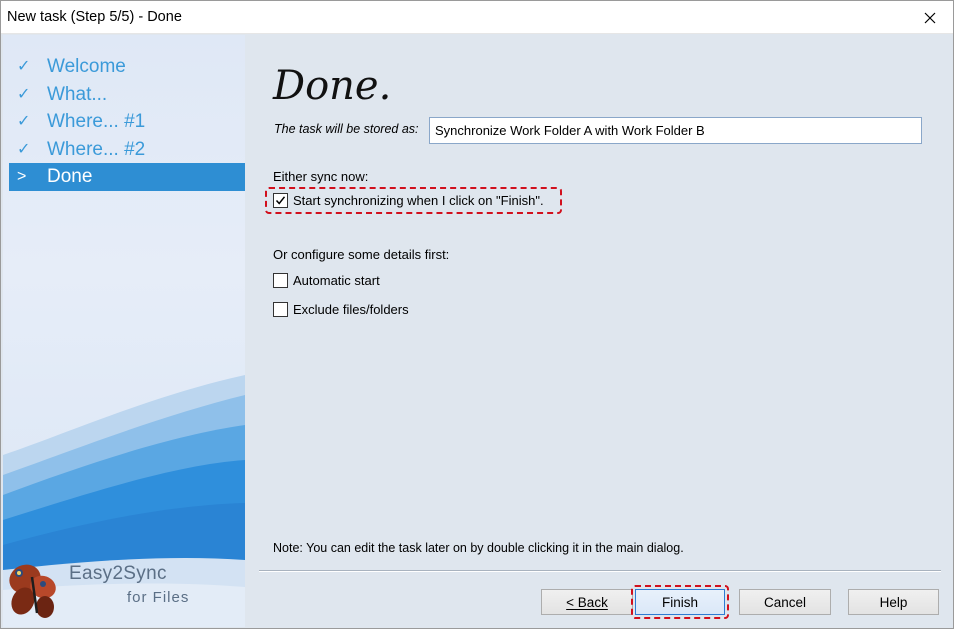 This screenshot has height=629, width=954. What do you see at coordinates (96, 122) in the screenshot?
I see `step-label: Where... #1` at bounding box center [96, 122].